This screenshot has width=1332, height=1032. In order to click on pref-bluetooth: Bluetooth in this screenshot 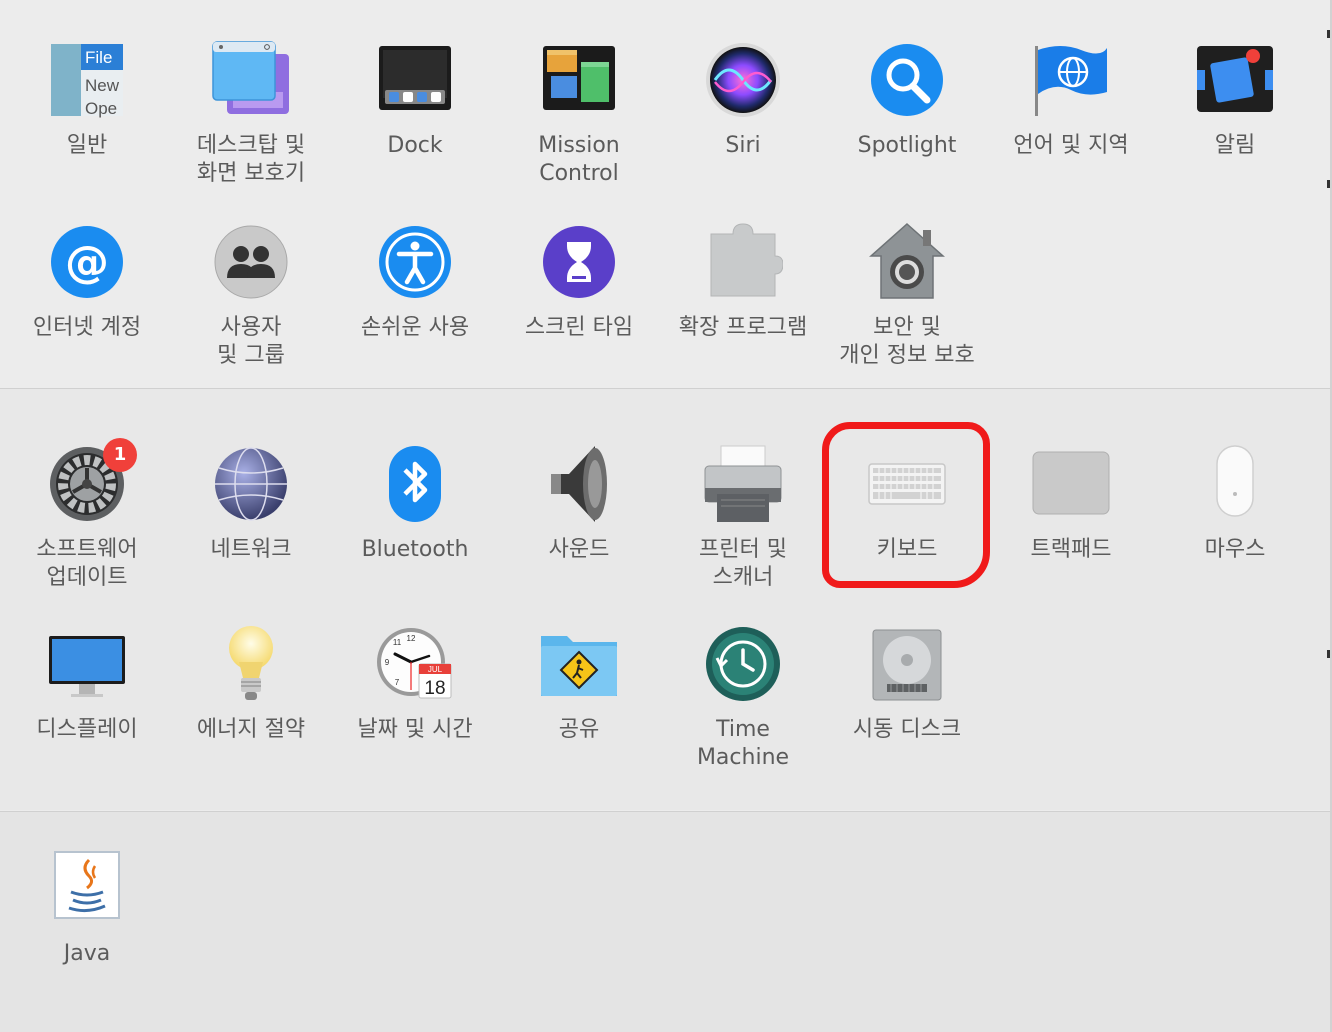, I will do `click(415, 504)`.